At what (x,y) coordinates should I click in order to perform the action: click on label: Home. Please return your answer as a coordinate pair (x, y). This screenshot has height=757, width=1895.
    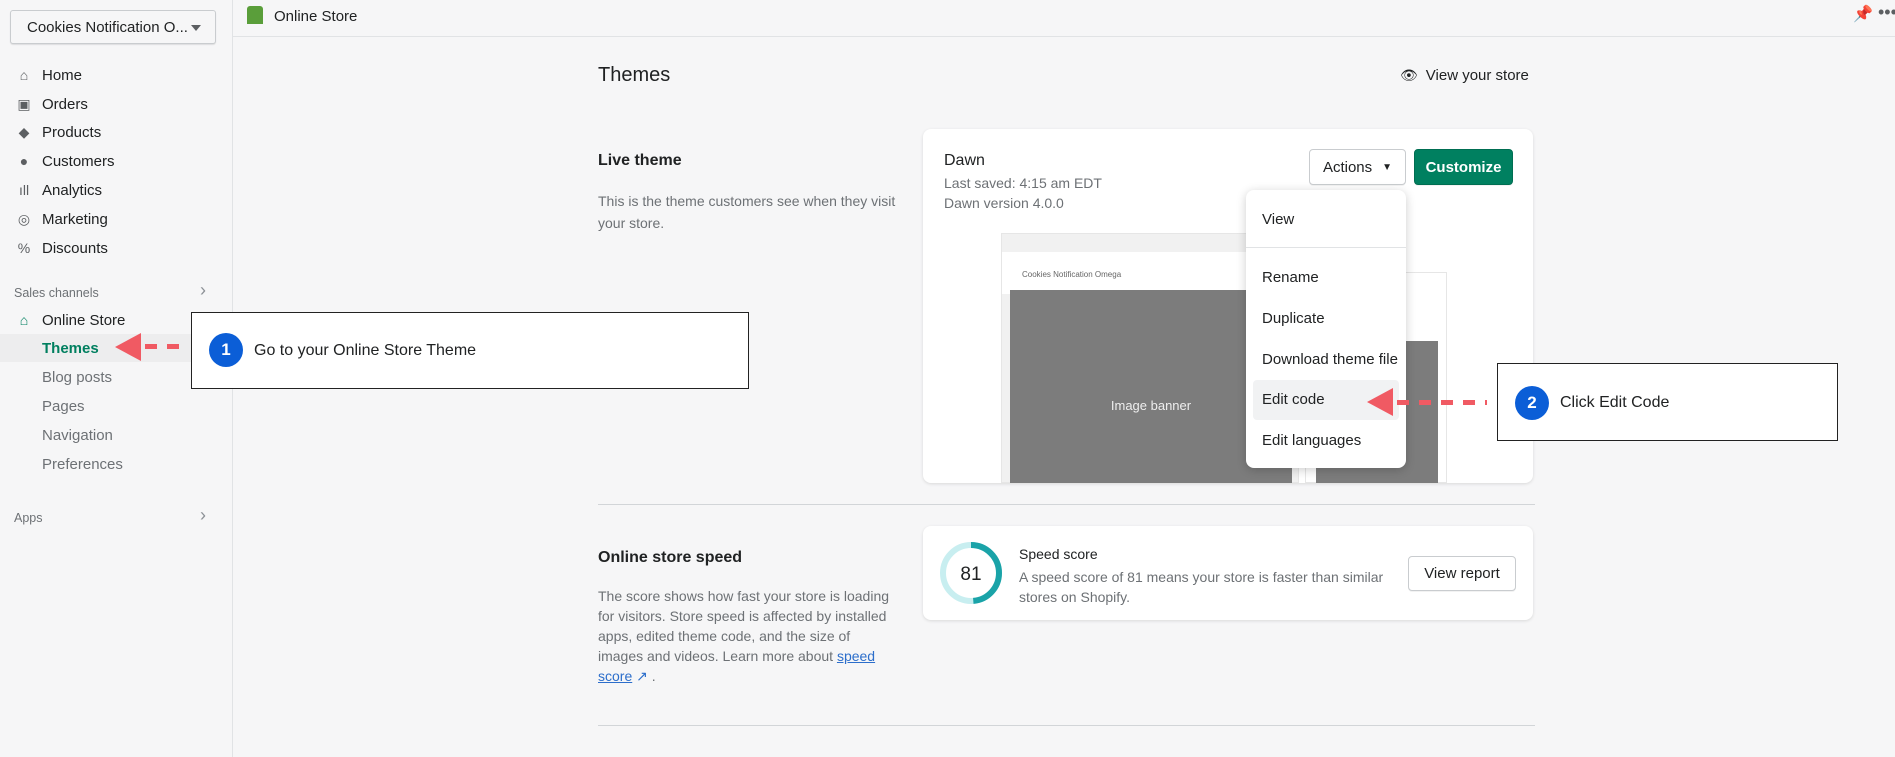
    Looking at the image, I should click on (62, 75).